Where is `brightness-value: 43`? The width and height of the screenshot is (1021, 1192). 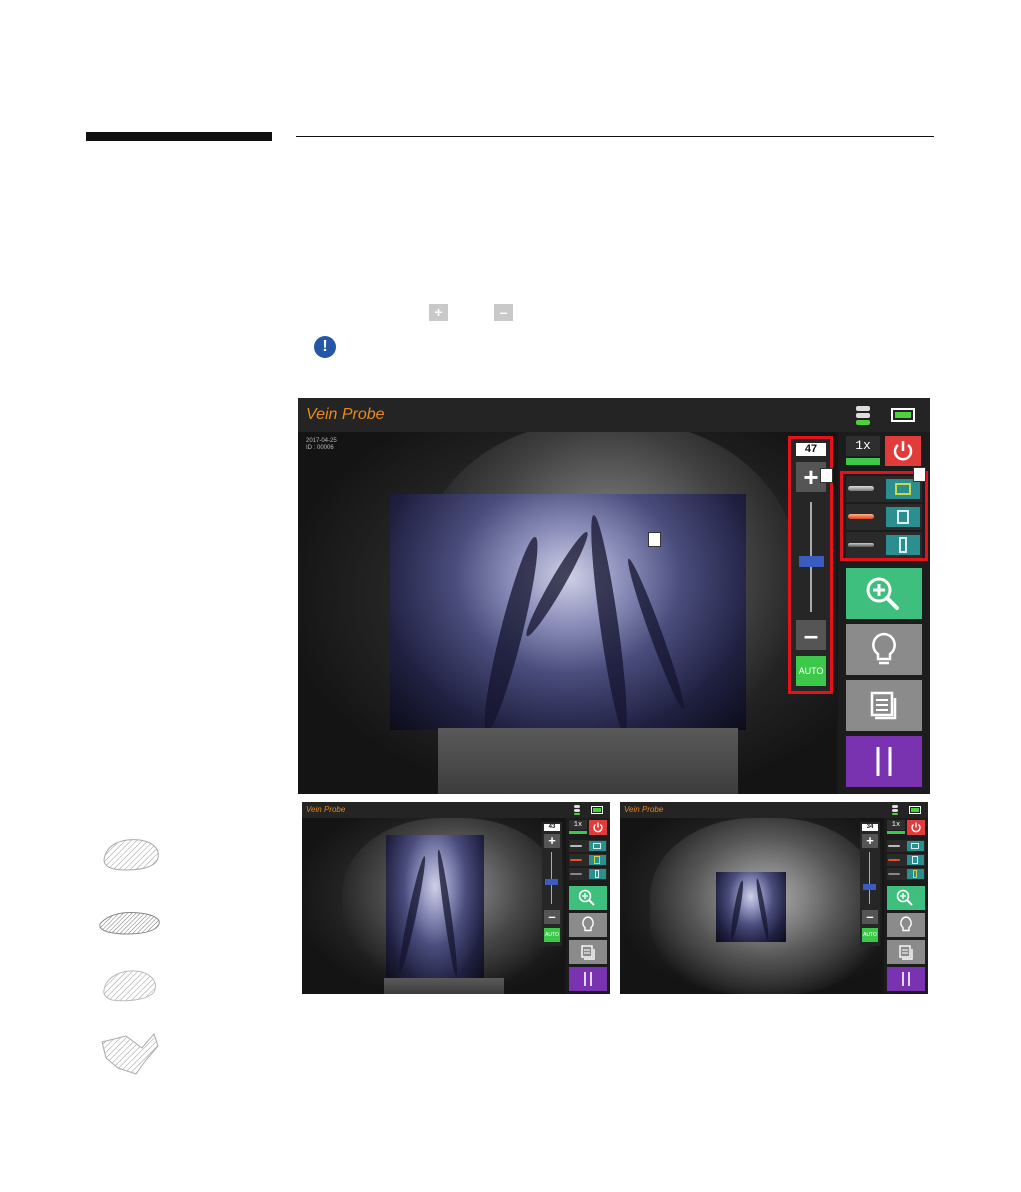
brightness-value: 43 is located at coordinates (552, 827).